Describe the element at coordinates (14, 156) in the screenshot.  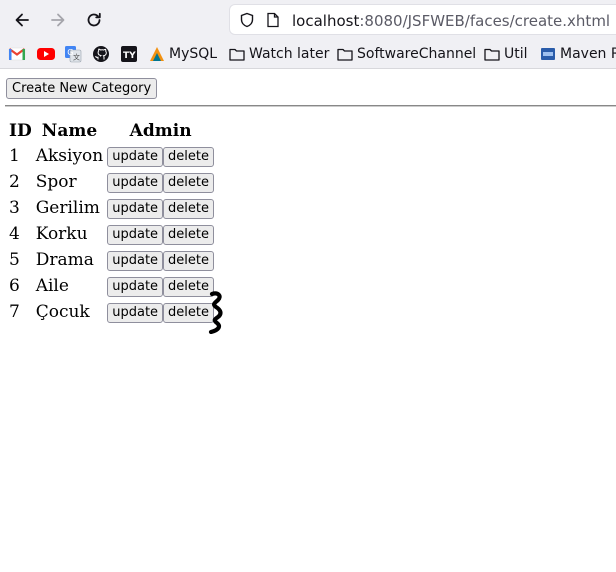
I see `cell-id: 1` at that location.